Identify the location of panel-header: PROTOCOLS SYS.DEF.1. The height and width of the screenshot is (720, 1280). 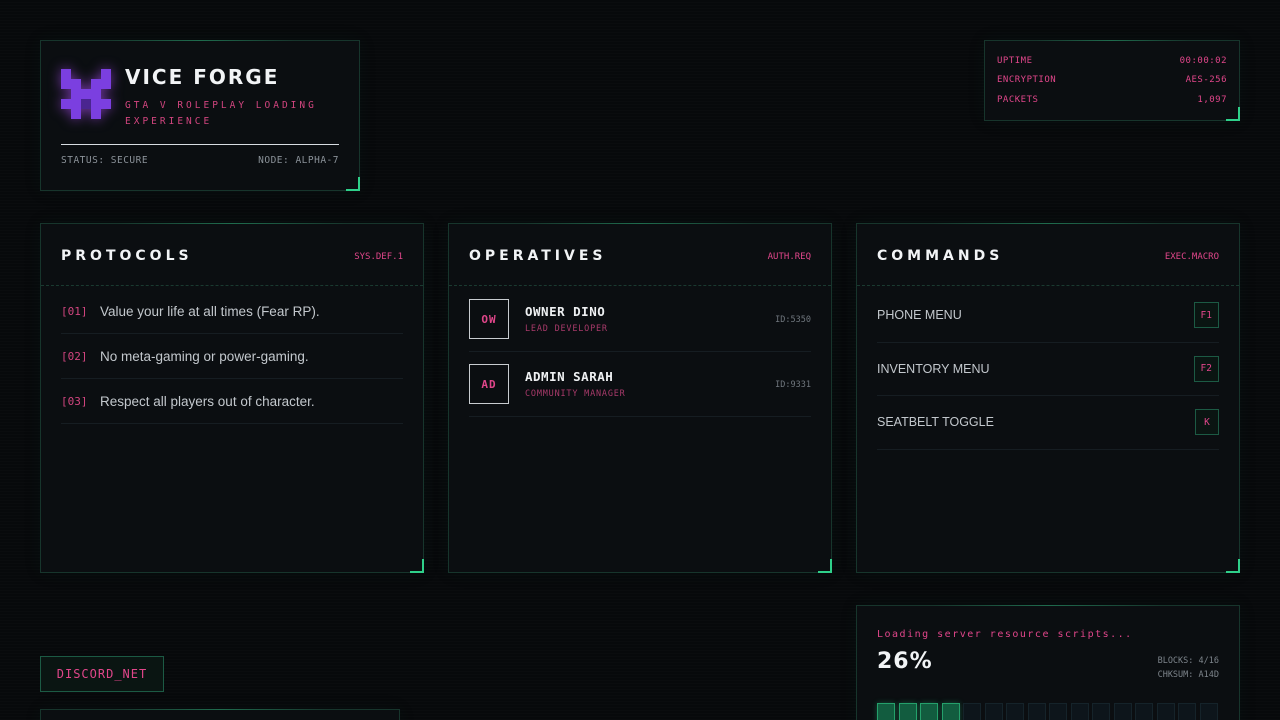
(232, 255).